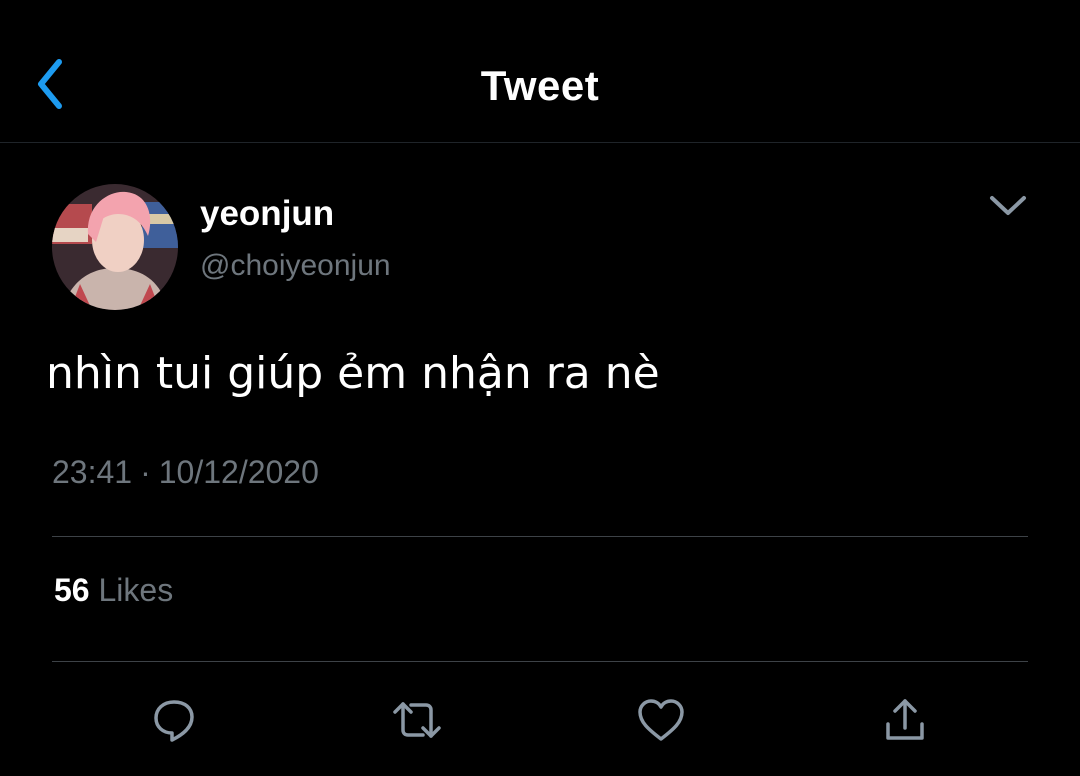  I want to click on retweet-icon, so click(417, 720).